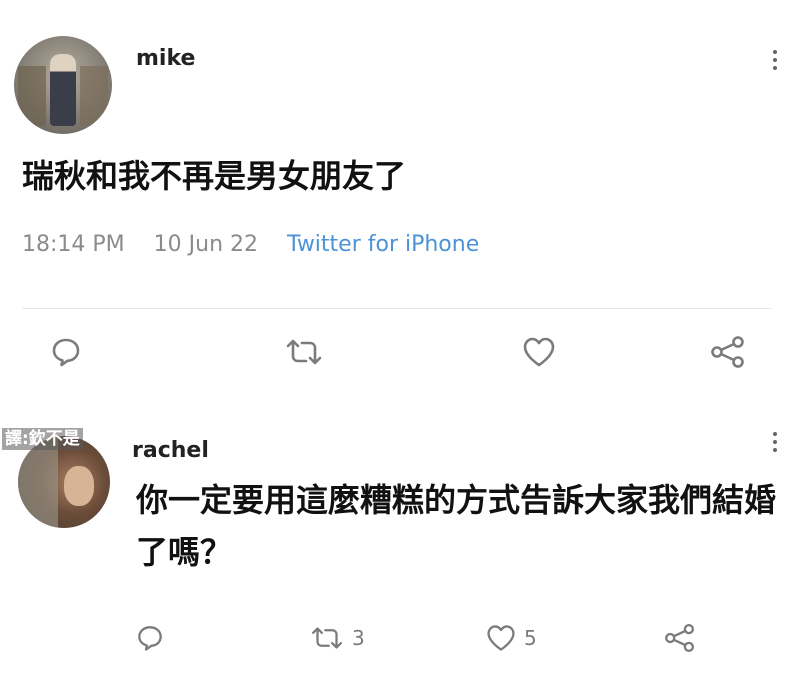  I want to click on retweet-button: 3, so click(336, 638).